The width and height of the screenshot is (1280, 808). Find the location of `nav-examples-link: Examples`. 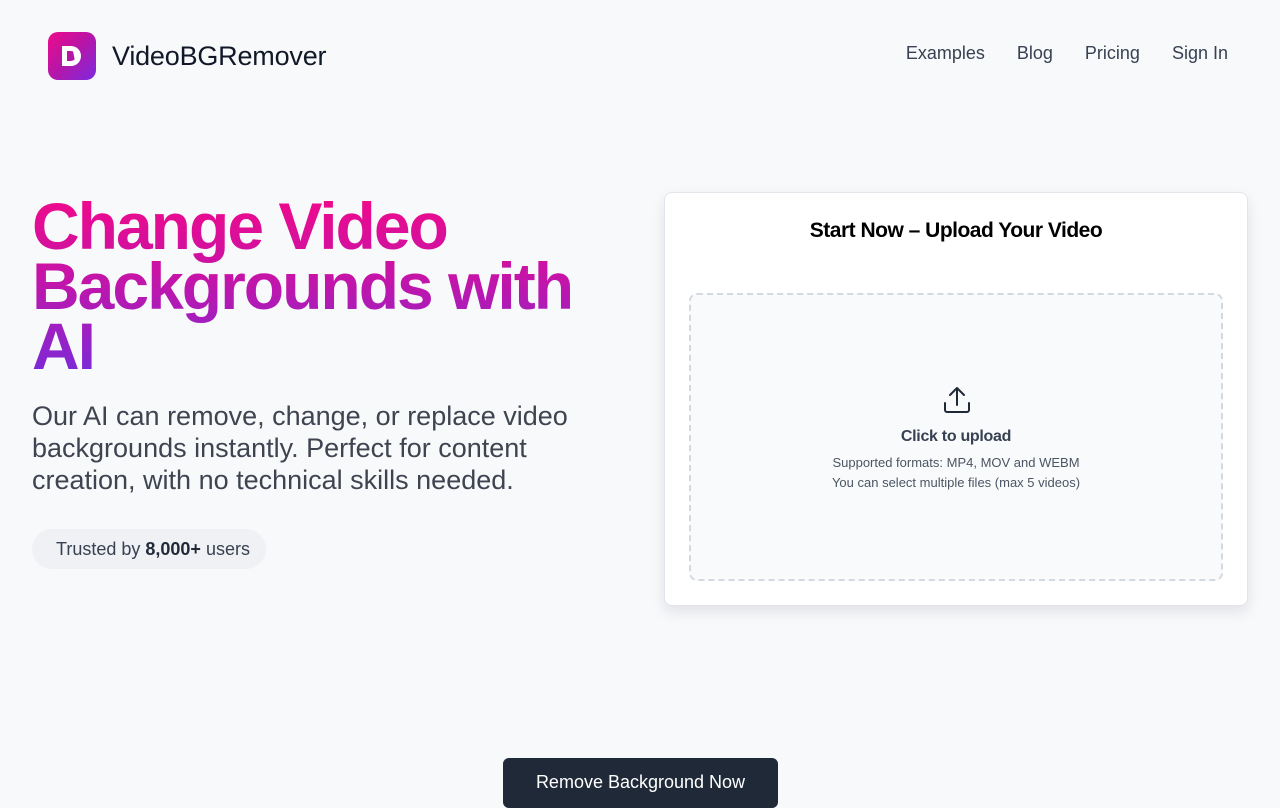

nav-examples-link: Examples is located at coordinates (945, 53).